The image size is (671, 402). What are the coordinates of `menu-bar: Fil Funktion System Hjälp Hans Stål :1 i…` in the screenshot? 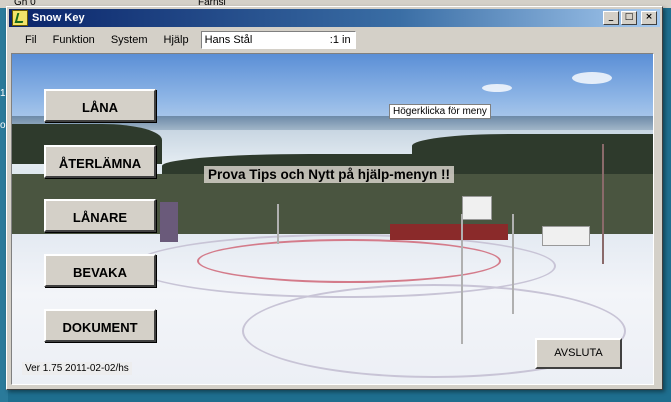 It's located at (334, 40).